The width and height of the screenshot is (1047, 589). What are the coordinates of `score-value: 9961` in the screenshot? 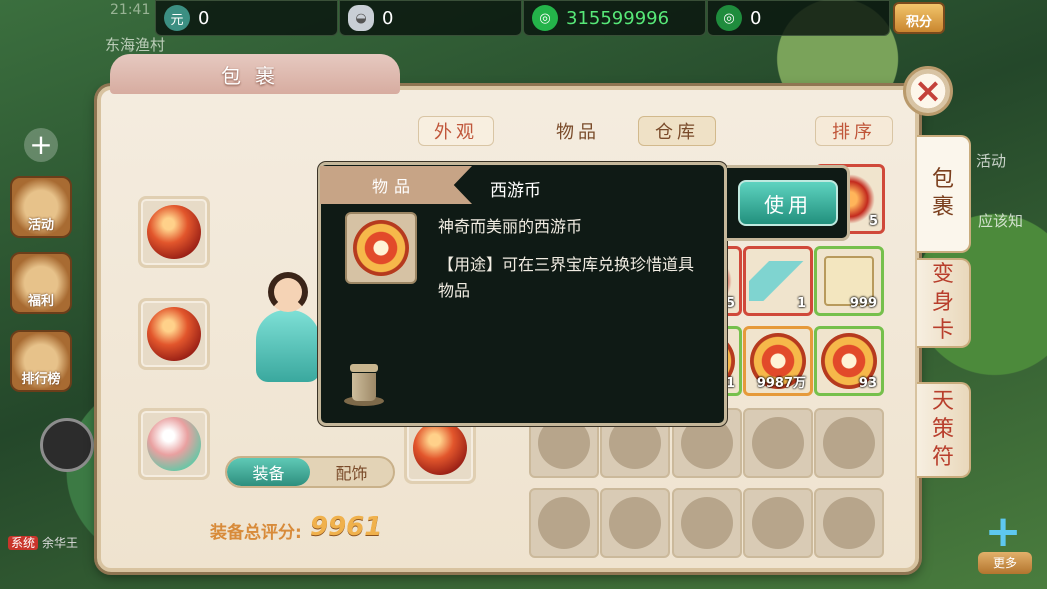 It's located at (346, 527).